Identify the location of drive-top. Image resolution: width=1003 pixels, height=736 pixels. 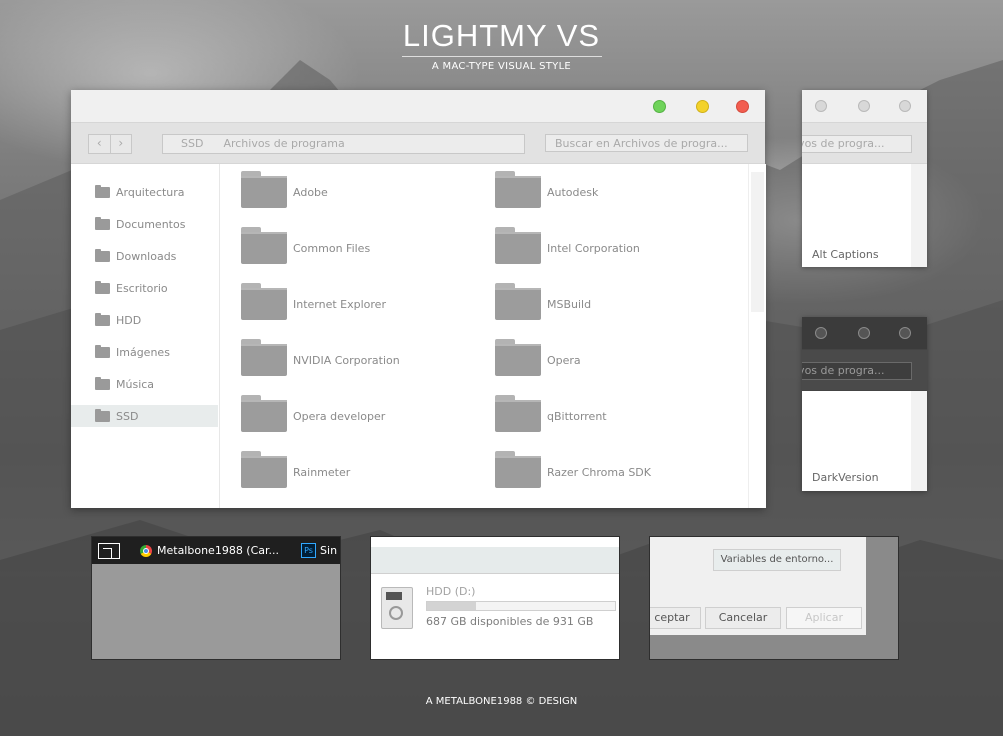
(495, 542).